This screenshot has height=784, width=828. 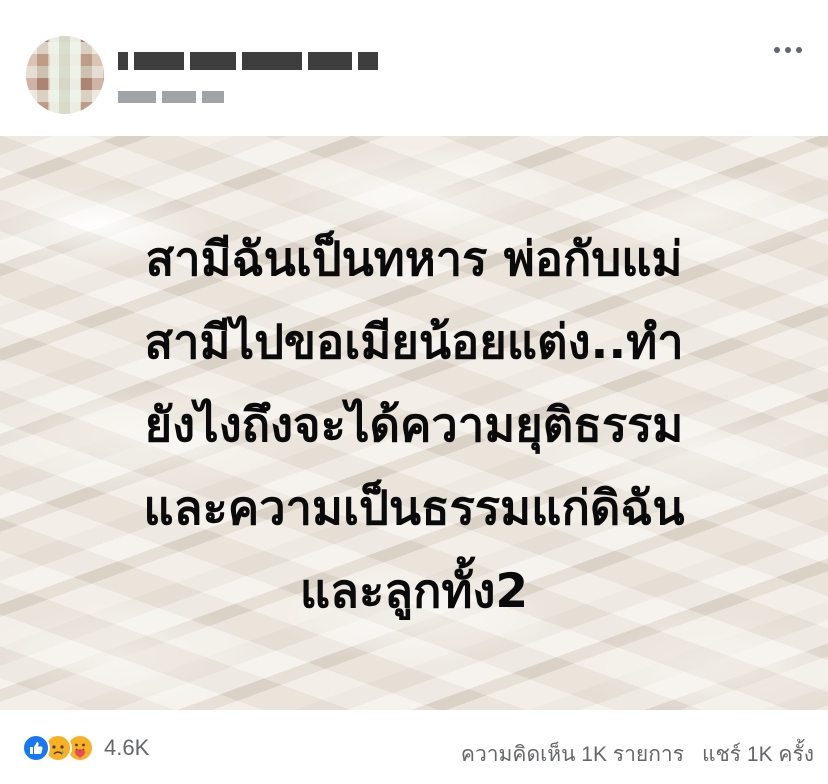 I want to click on more-options-button, so click(x=788, y=50).